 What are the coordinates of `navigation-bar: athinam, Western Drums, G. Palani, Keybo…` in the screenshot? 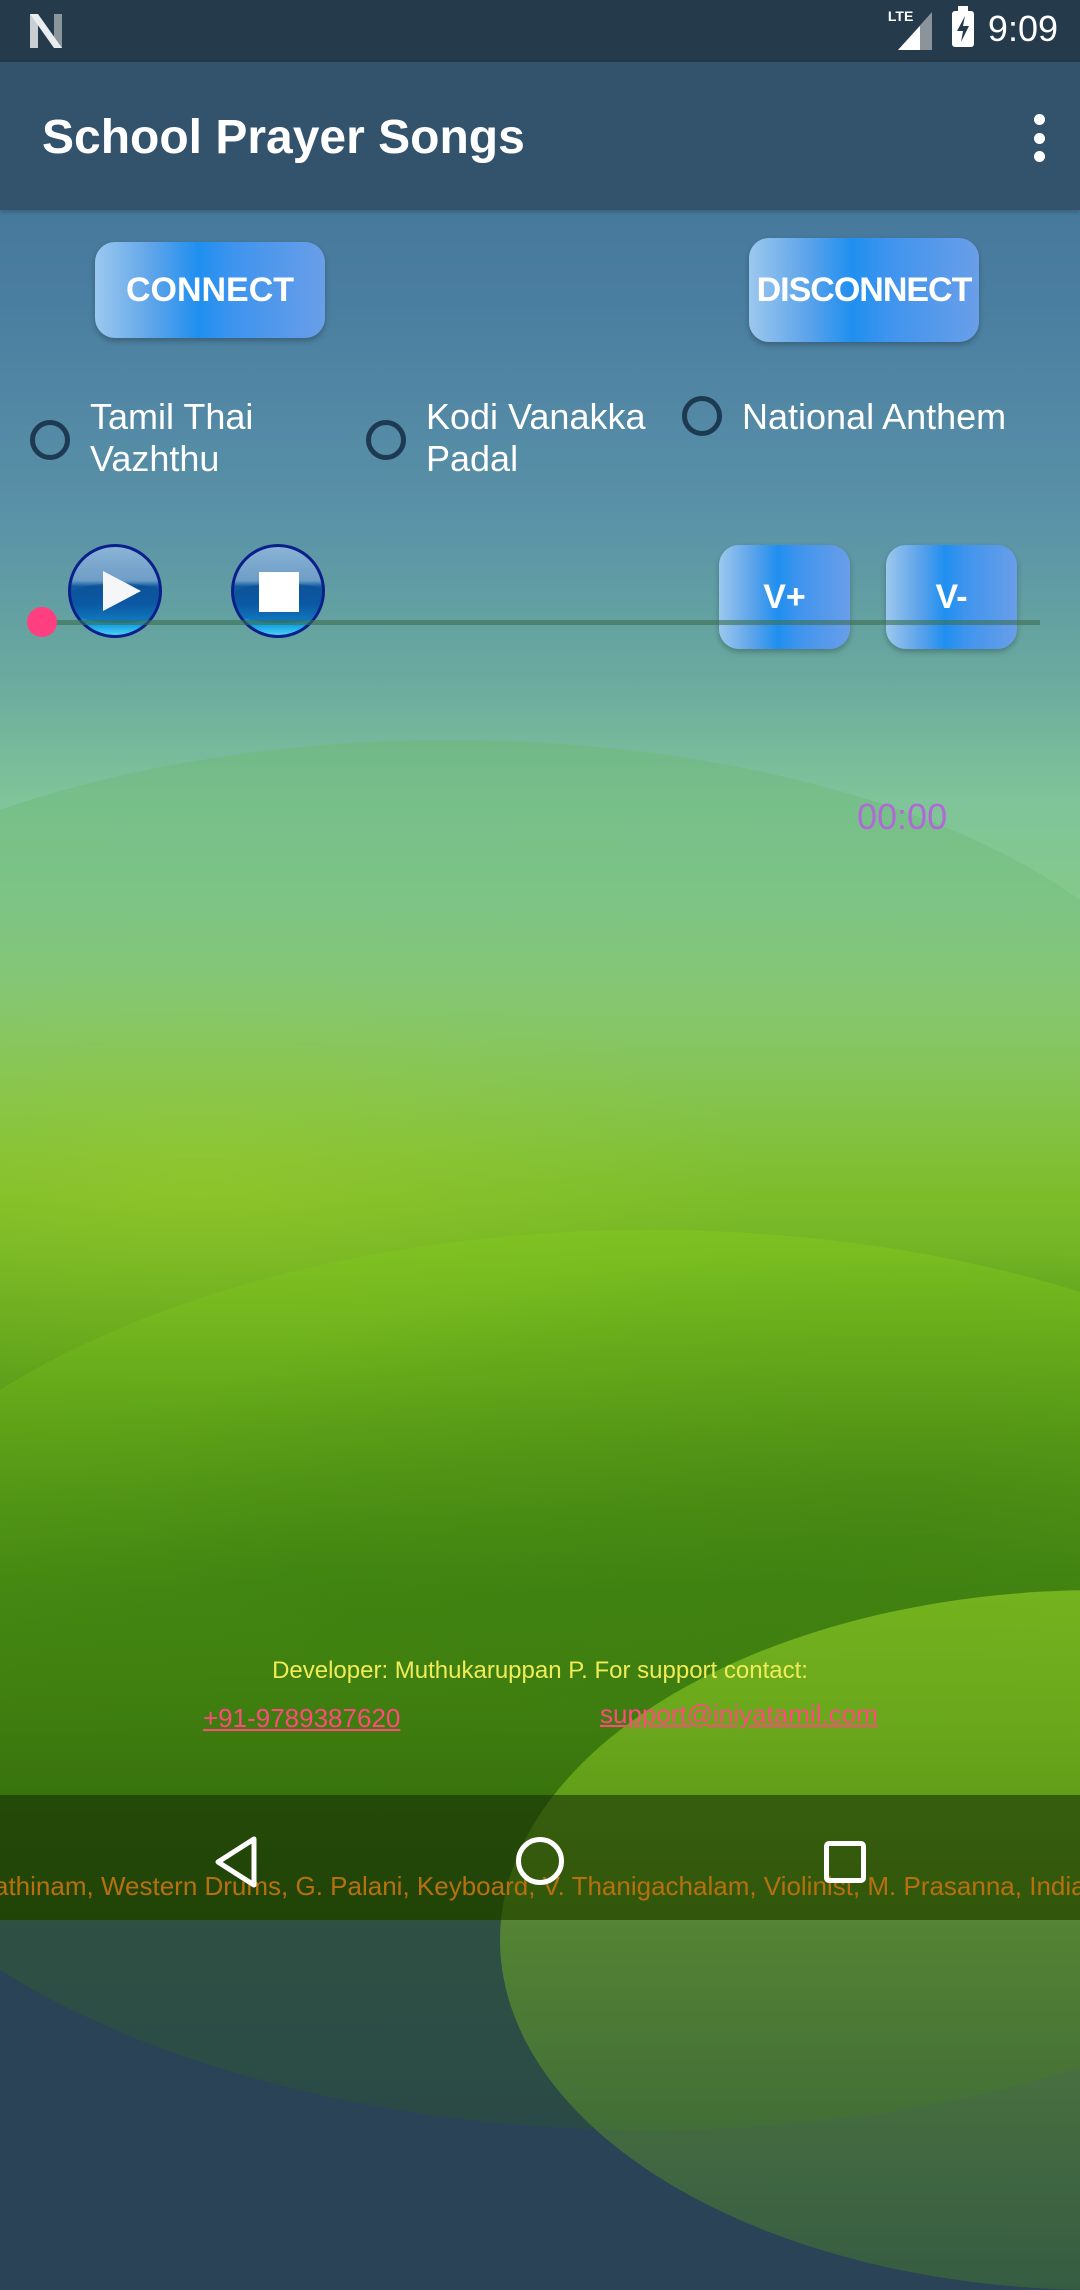 It's located at (540, 1857).